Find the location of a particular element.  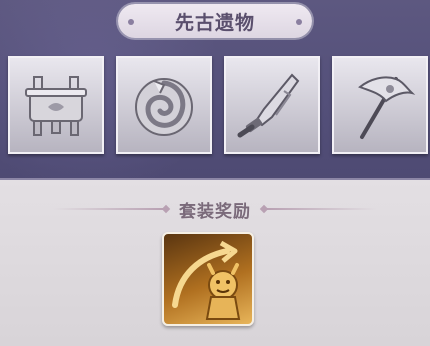

set-bonus-reward is located at coordinates (208, 279).